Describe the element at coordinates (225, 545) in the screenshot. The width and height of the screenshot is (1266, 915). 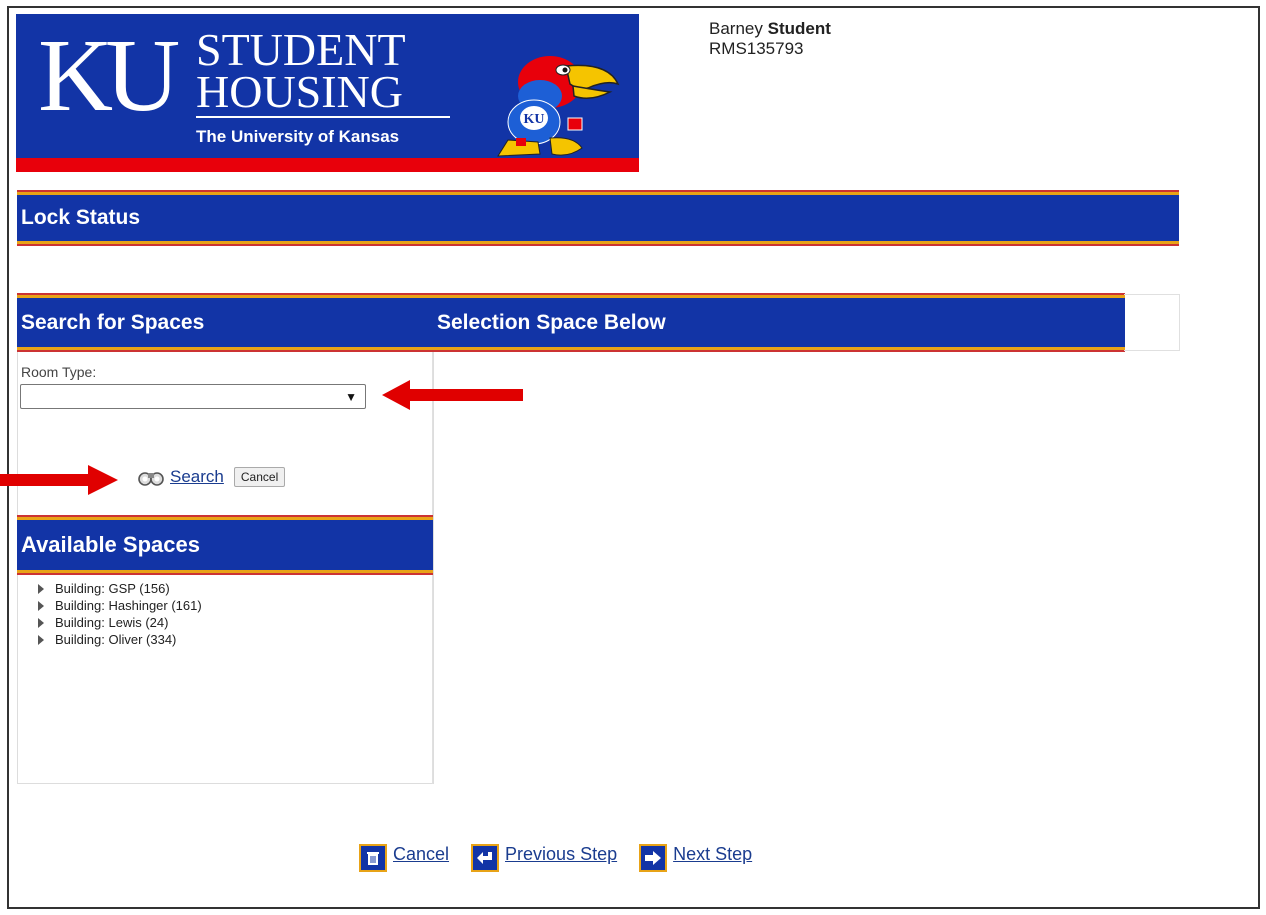
I see `available-spaces-header: Available Spaces` at that location.